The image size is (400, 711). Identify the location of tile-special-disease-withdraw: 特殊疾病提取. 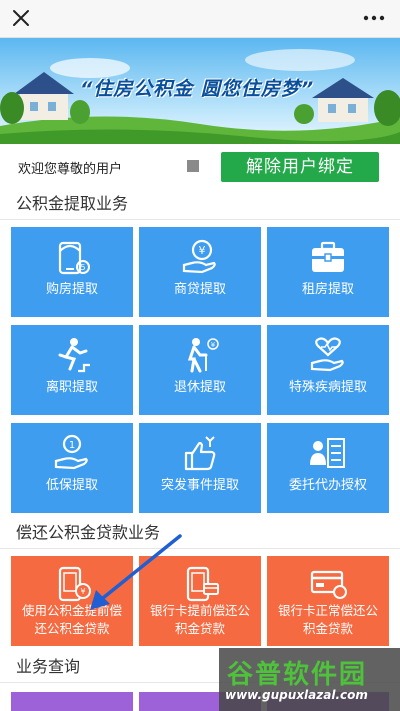
(328, 370).